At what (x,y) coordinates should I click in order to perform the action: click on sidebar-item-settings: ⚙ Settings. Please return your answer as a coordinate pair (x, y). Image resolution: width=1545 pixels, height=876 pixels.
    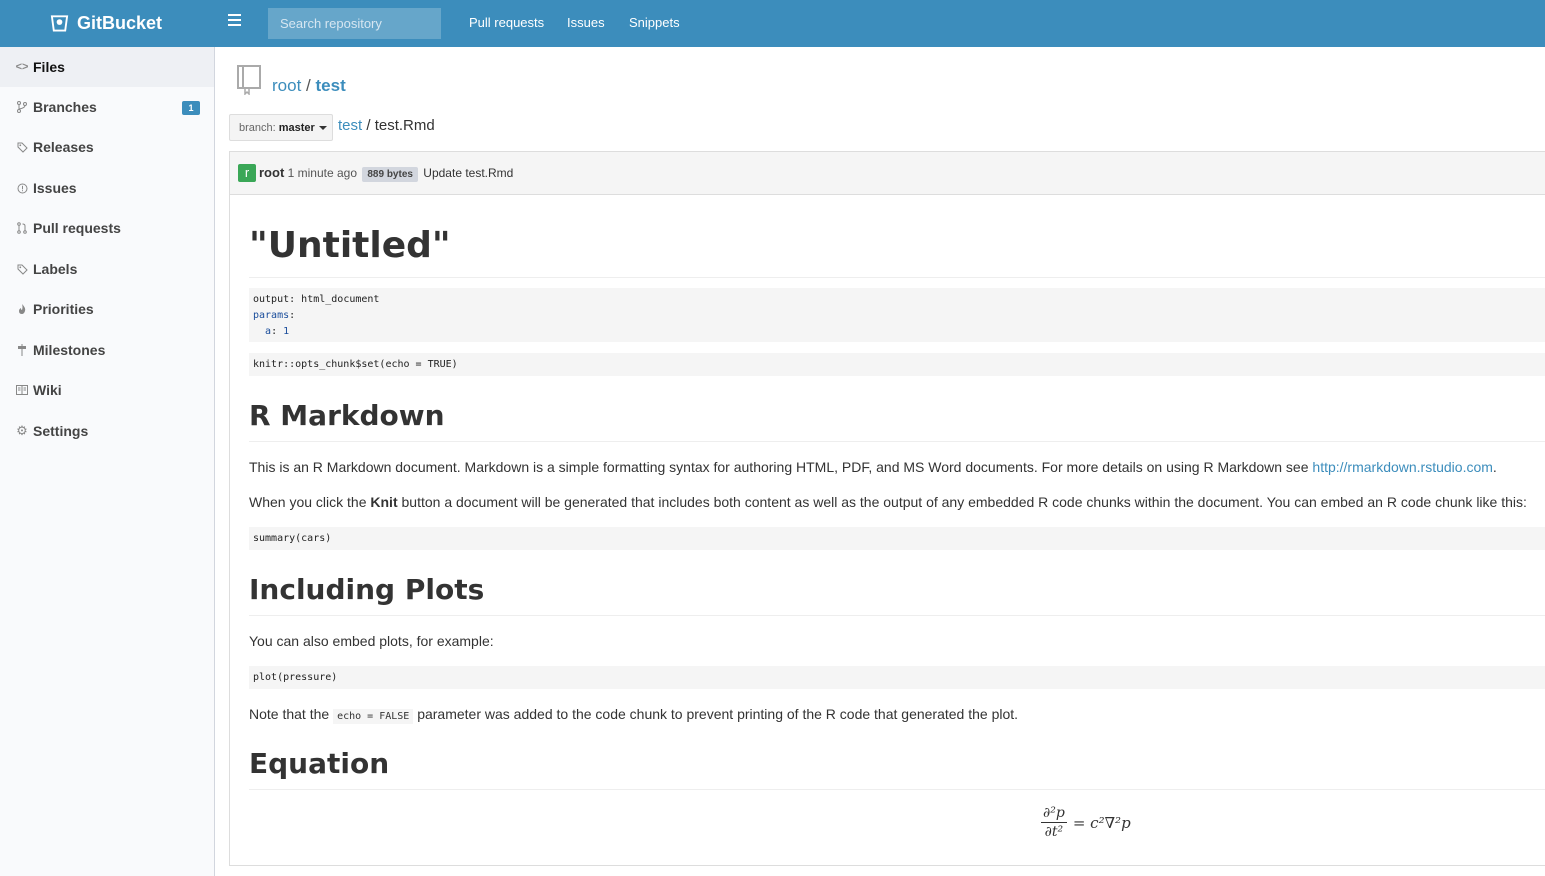
    Looking at the image, I should click on (107, 431).